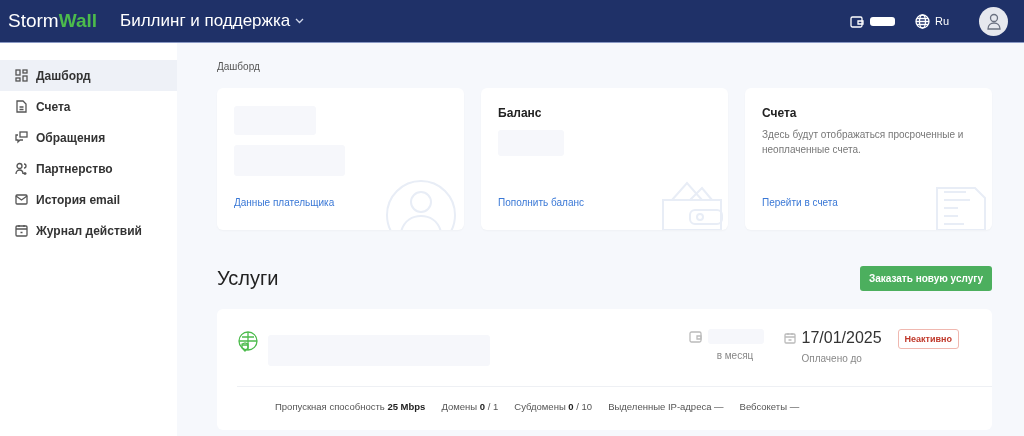 The height and width of the screenshot is (436, 1024). What do you see at coordinates (666, 406) in the screenshot?
I see `spec-text: Выделенные IP-адреса —` at bounding box center [666, 406].